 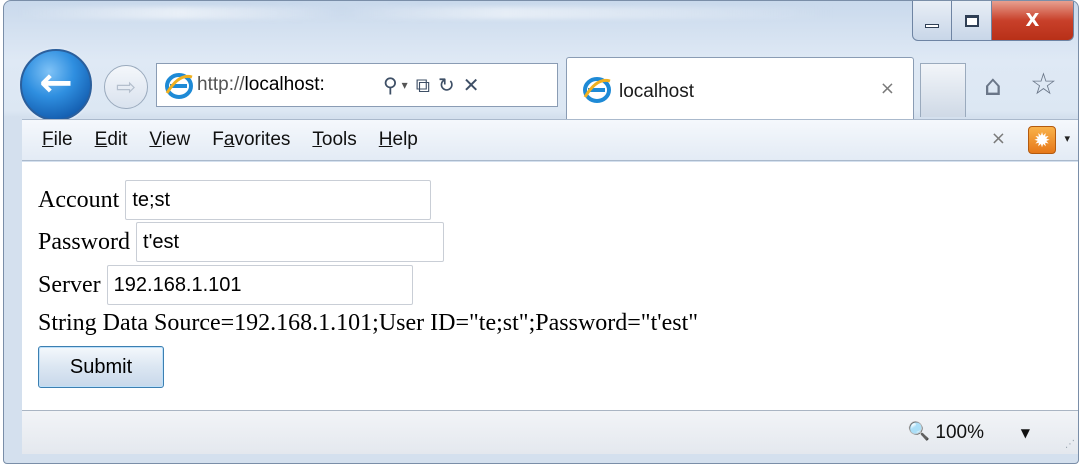 I want to click on refresh-icon: ↻, so click(x=446, y=85).